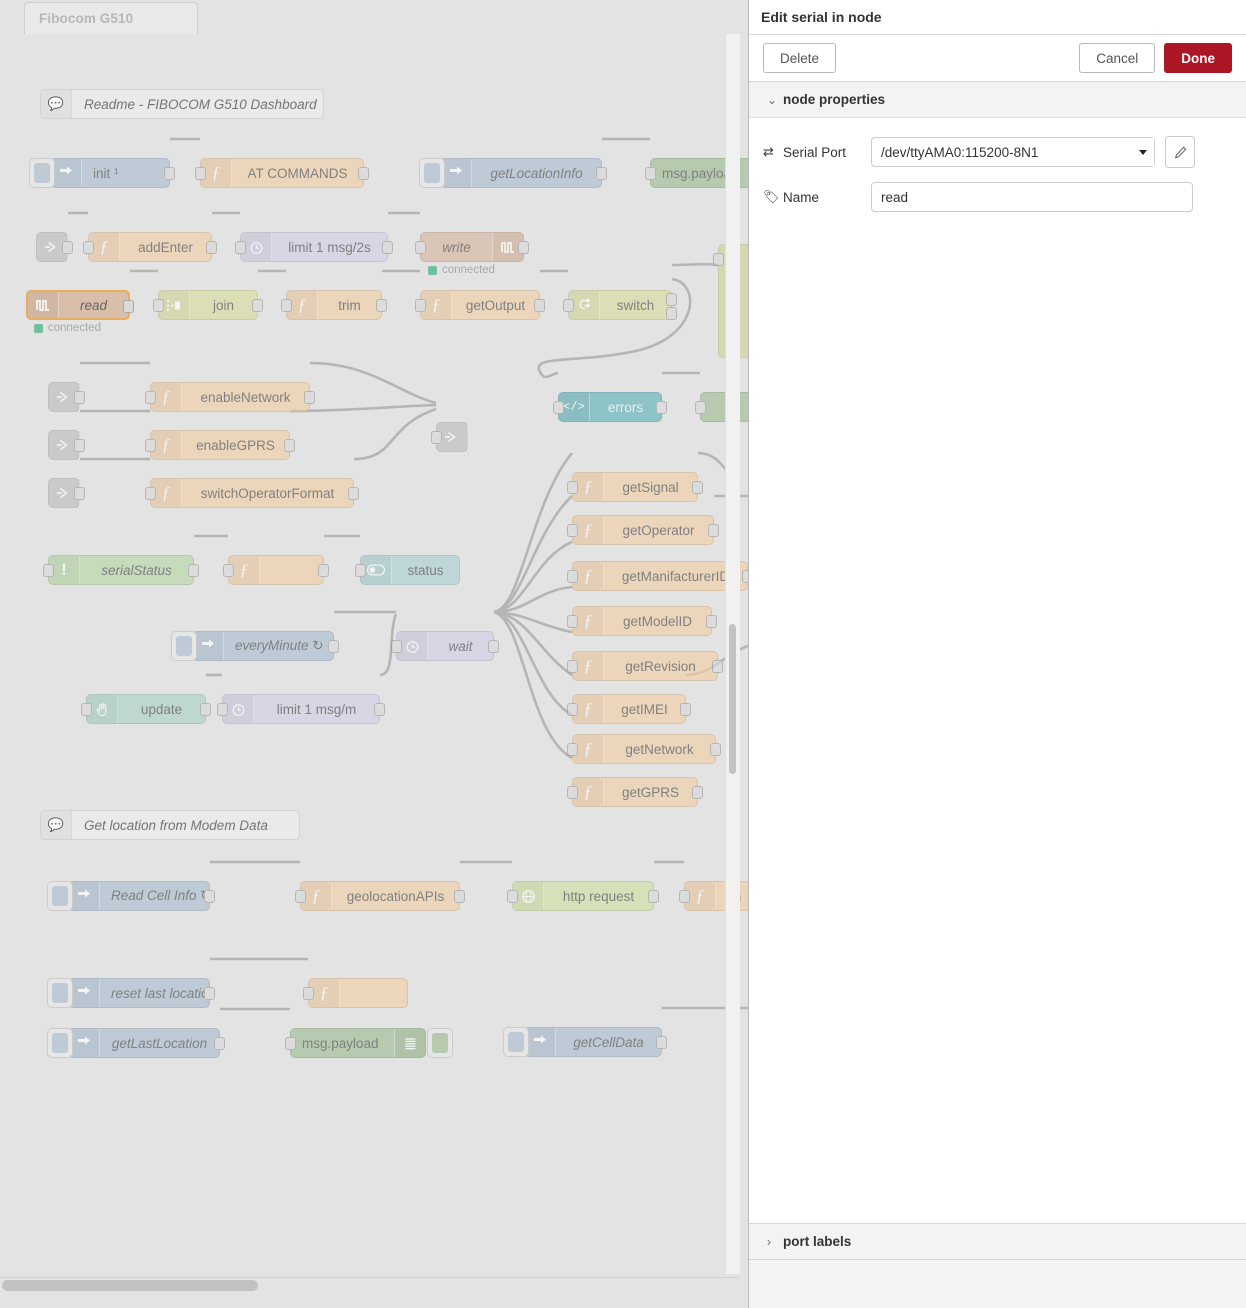 The height and width of the screenshot is (1308, 1246). Describe the element at coordinates (513, 173) in the screenshot. I see `flow-node-getlocationinfo: getLocationInfo` at that location.